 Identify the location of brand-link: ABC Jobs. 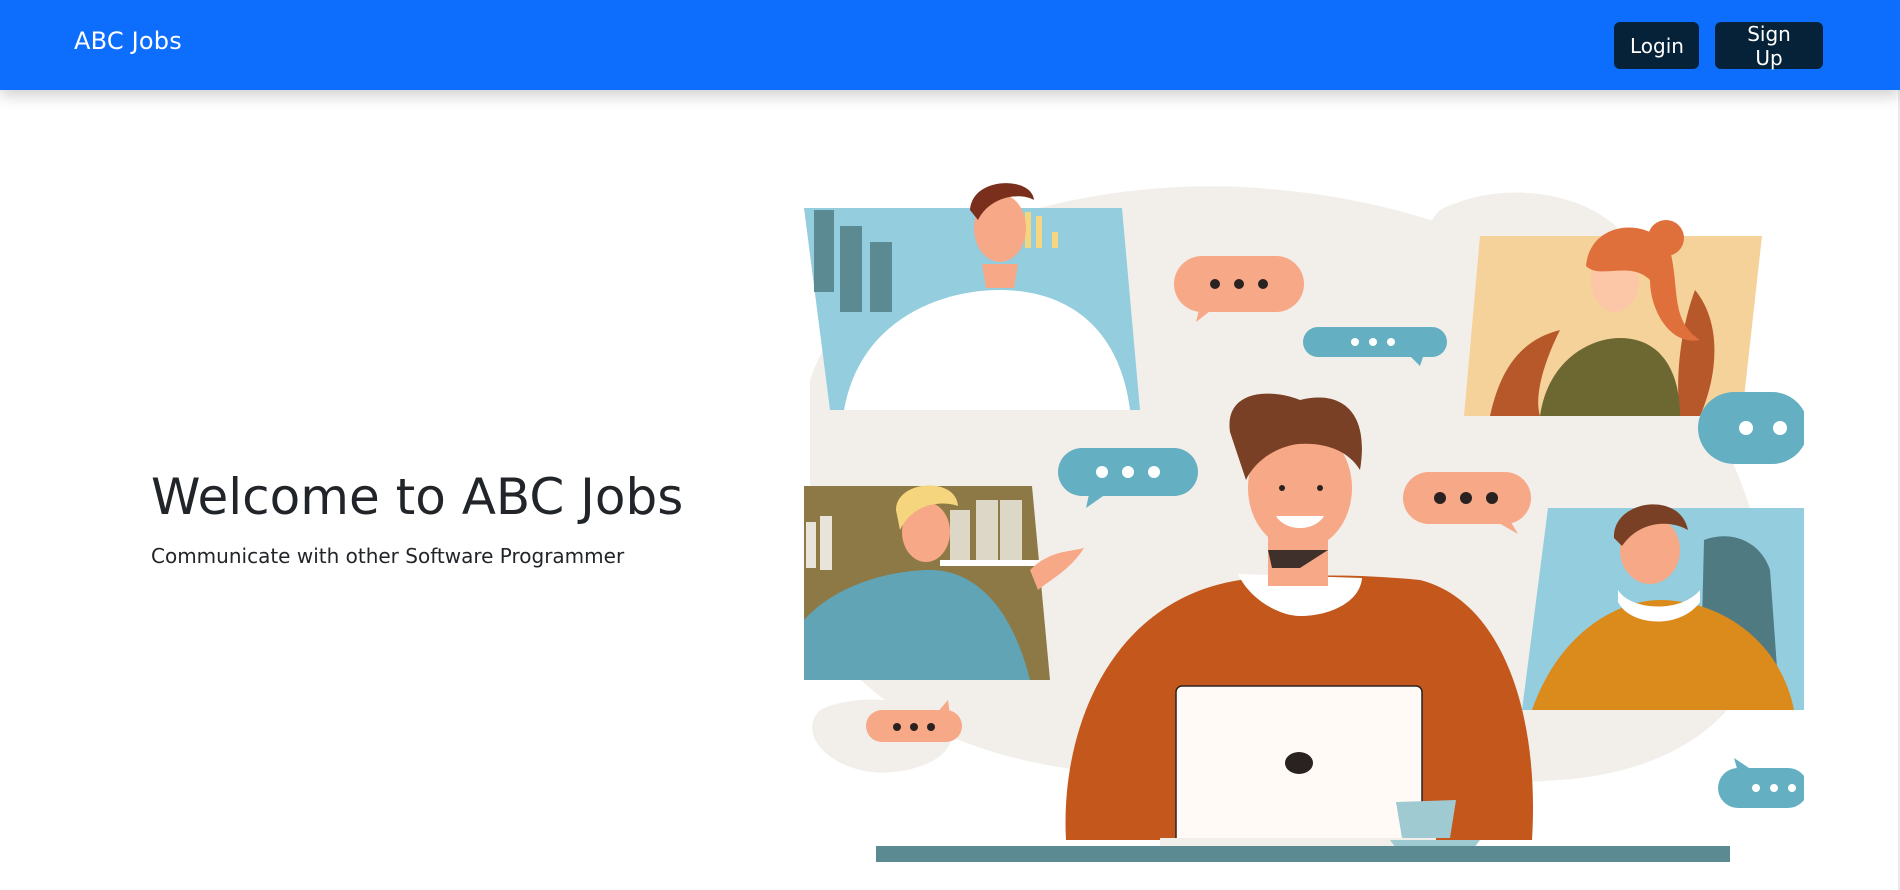
(128, 41).